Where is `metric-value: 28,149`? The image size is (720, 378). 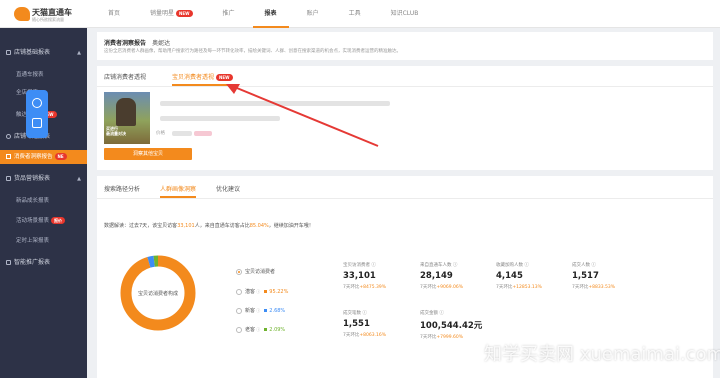
metric-value: 28,149 is located at coordinates (436, 276).